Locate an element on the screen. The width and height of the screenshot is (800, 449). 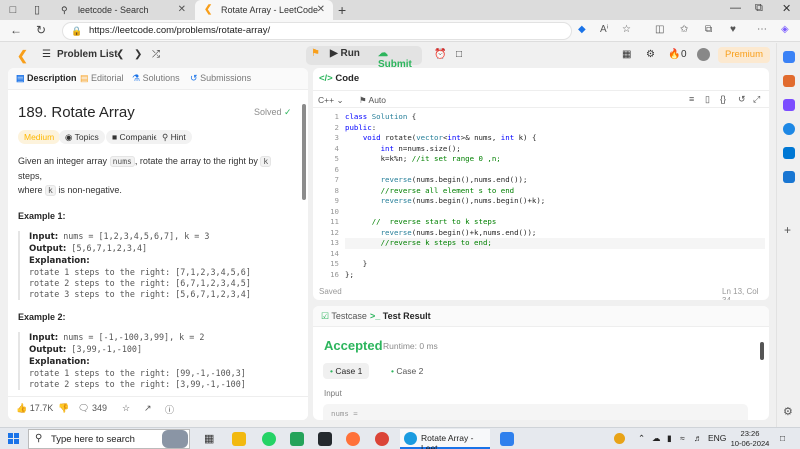
split-screen-icon: ◫ is located at coordinates (659, 29).